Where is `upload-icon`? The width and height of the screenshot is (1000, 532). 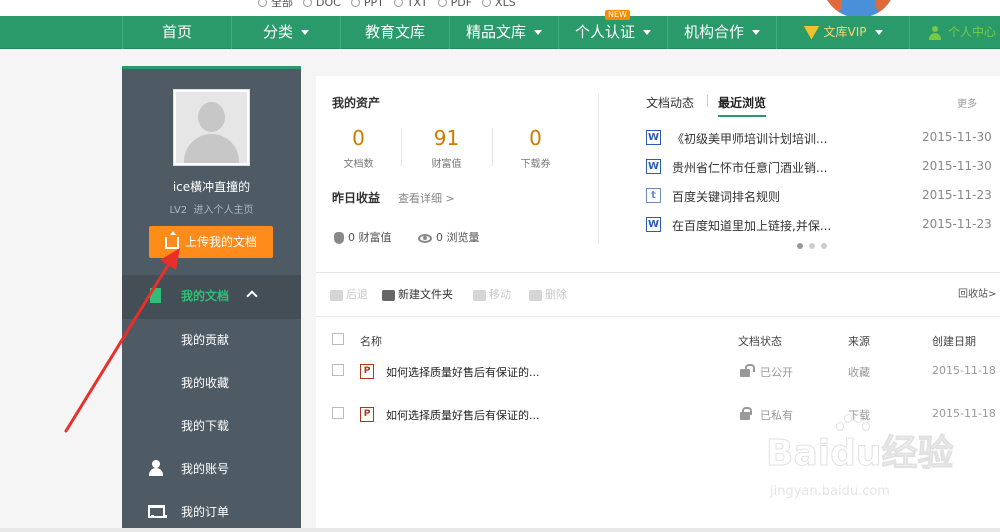
upload-icon is located at coordinates (171, 239).